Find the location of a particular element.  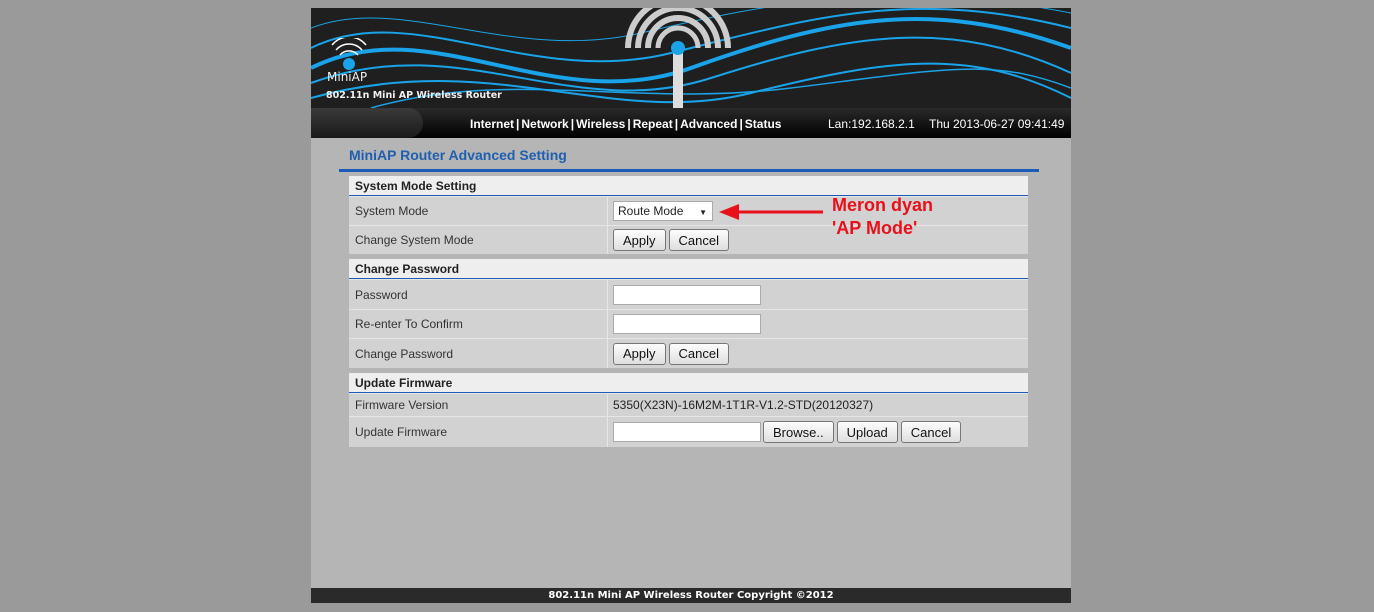

change-system-mode-label: Change System Mode is located at coordinates (414, 240).